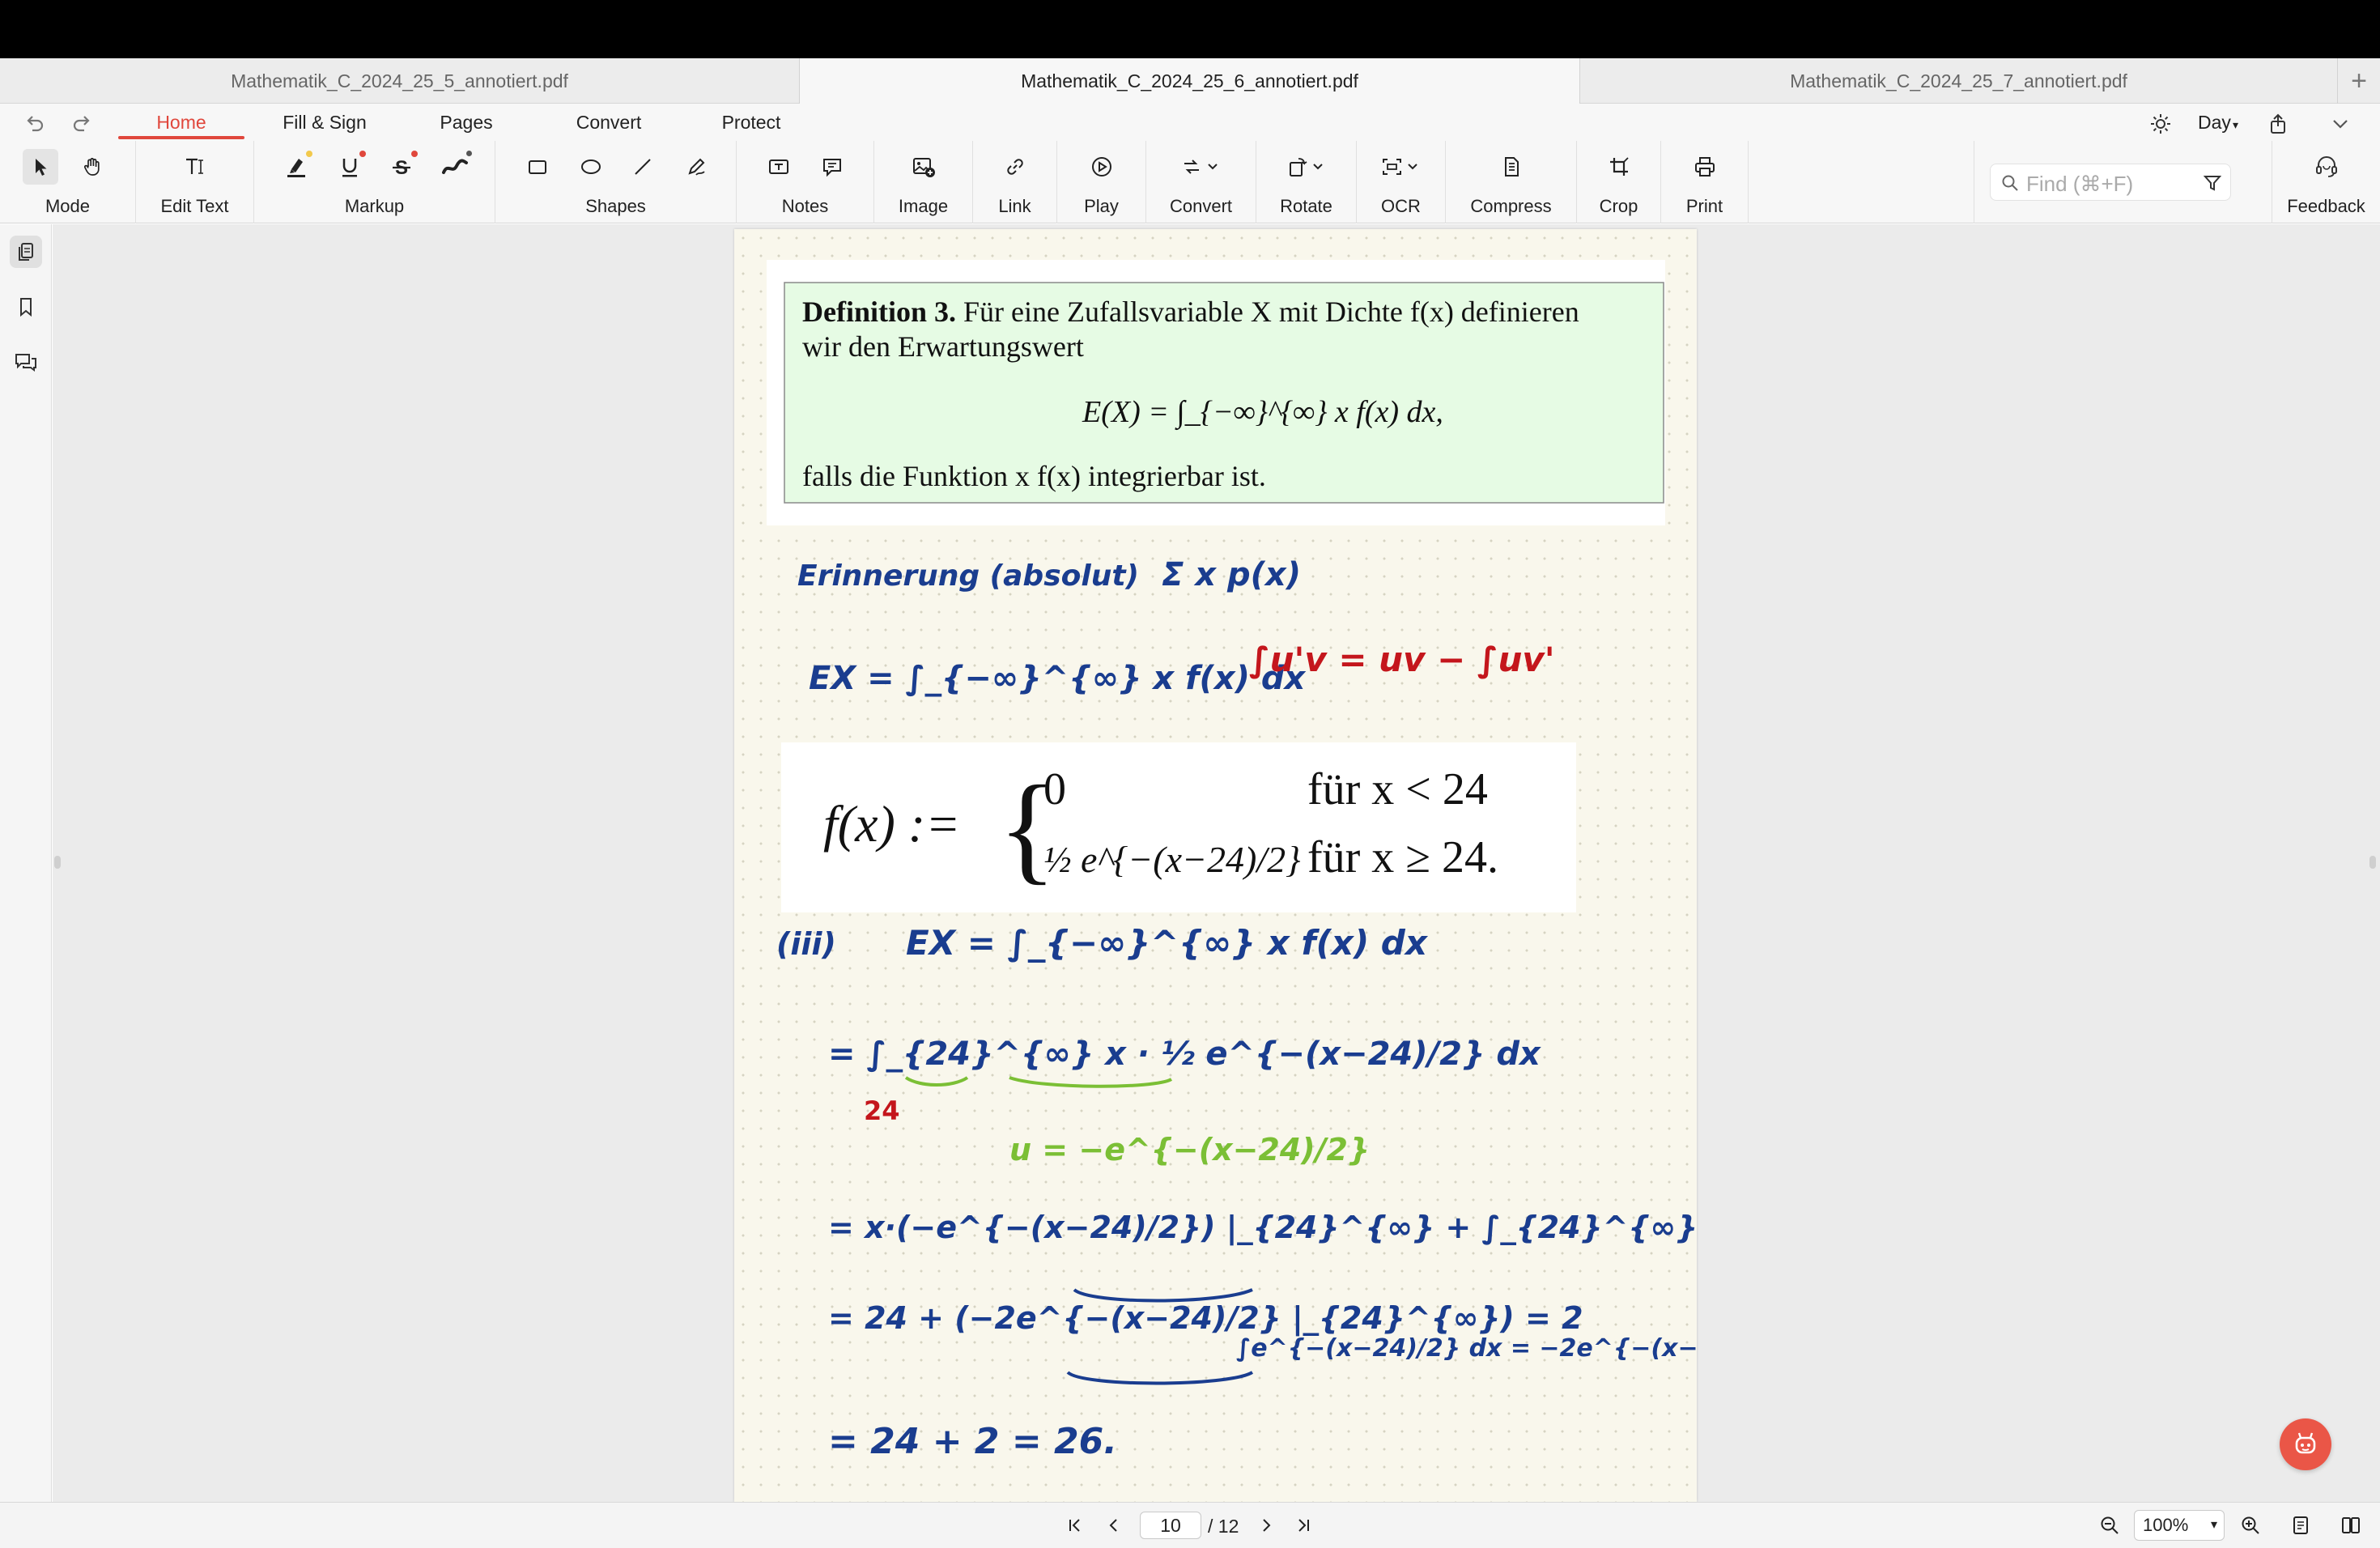 Image resolution: width=2380 pixels, height=1548 pixels. I want to click on undo-icon, so click(35, 124).